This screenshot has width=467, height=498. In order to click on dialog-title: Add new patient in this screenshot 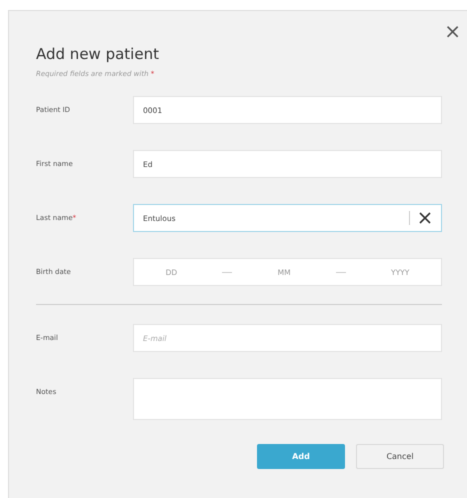, I will do `click(98, 54)`.